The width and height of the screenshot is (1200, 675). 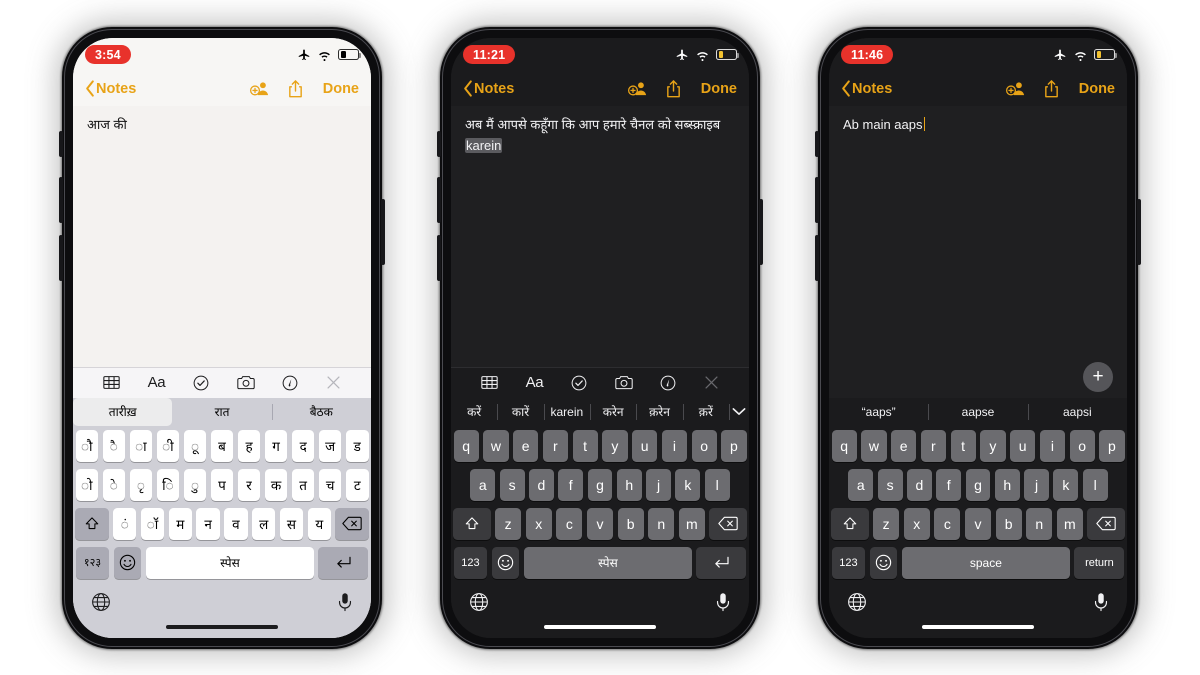 I want to click on prediction-item: क़रेन, so click(x=659, y=412).